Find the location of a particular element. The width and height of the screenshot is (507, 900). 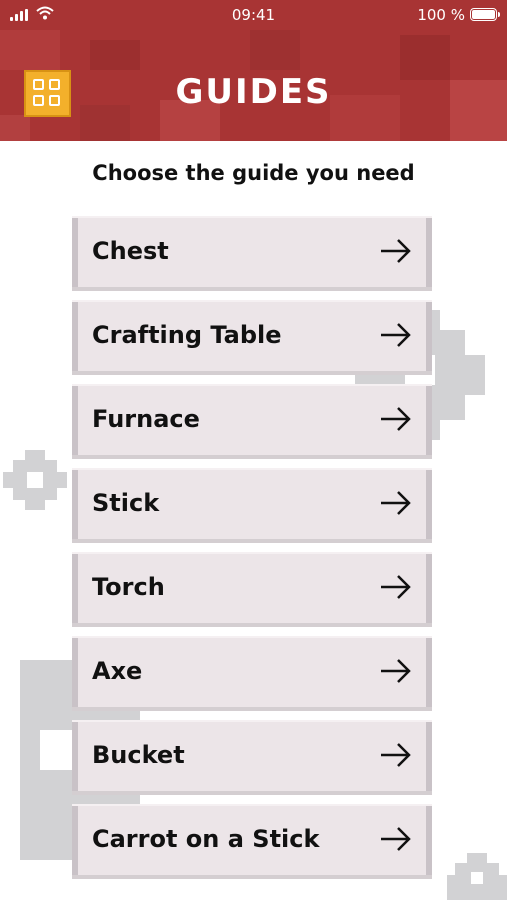

guide-item-stick: Stick is located at coordinates (252, 504).